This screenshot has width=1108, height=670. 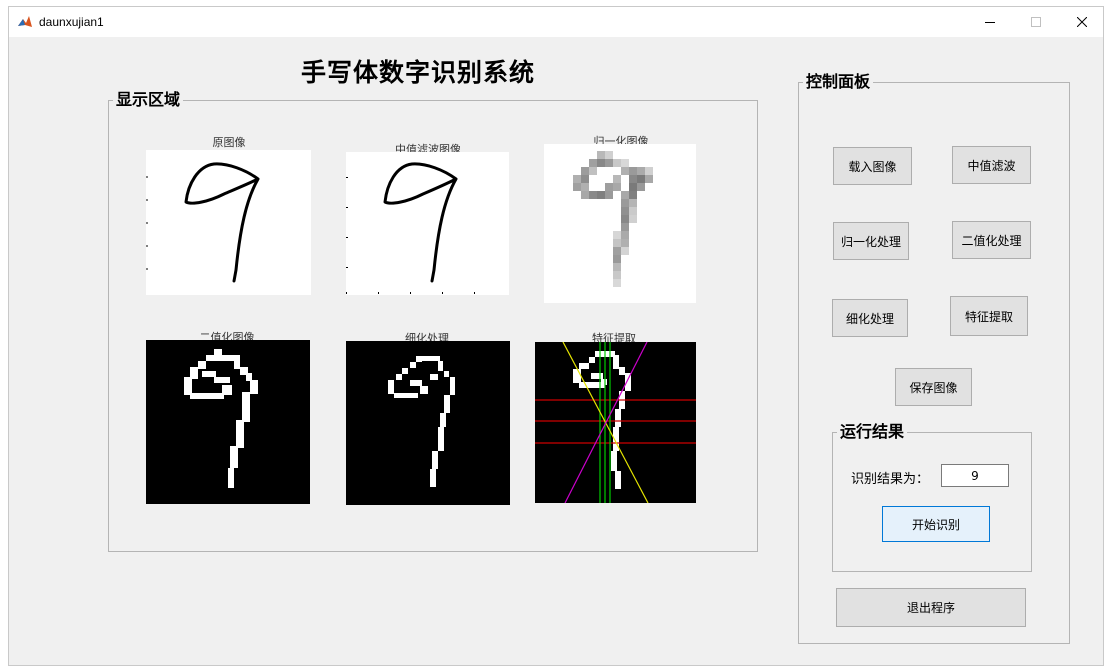 I want to click on close-icon, so click(x=1082, y=22).